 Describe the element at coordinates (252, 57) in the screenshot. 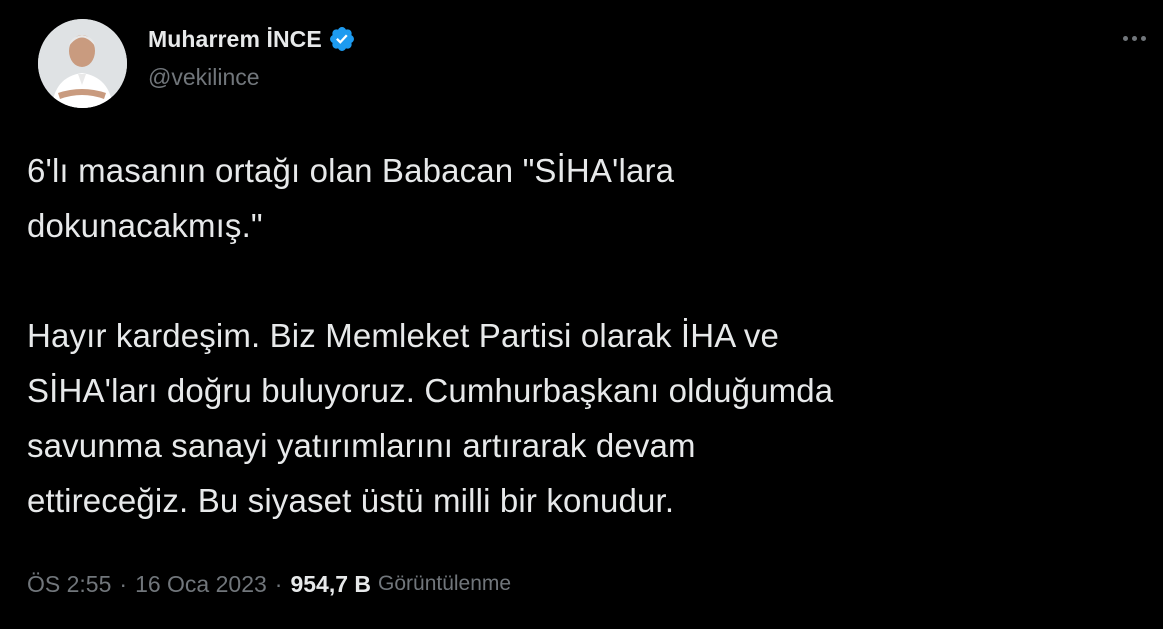

I see `author-info: Muharrem İNCE @vekilince` at that location.